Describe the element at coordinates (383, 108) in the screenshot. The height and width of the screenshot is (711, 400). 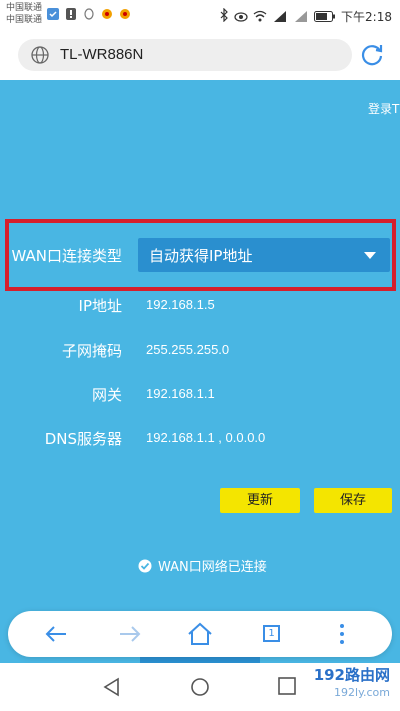
I see `login-link: 登录T` at that location.